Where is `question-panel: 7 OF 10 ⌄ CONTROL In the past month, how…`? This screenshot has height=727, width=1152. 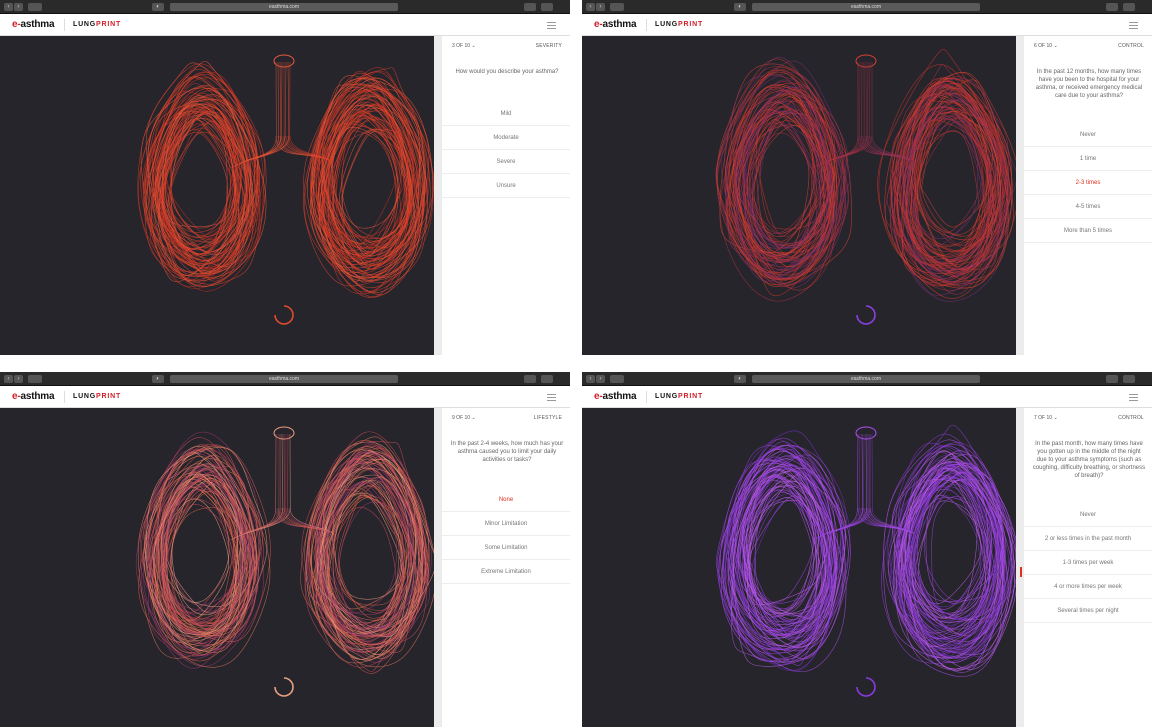
question-panel: 7 OF 10 ⌄ CONTROL In the past month, how… is located at coordinates (1086, 567).